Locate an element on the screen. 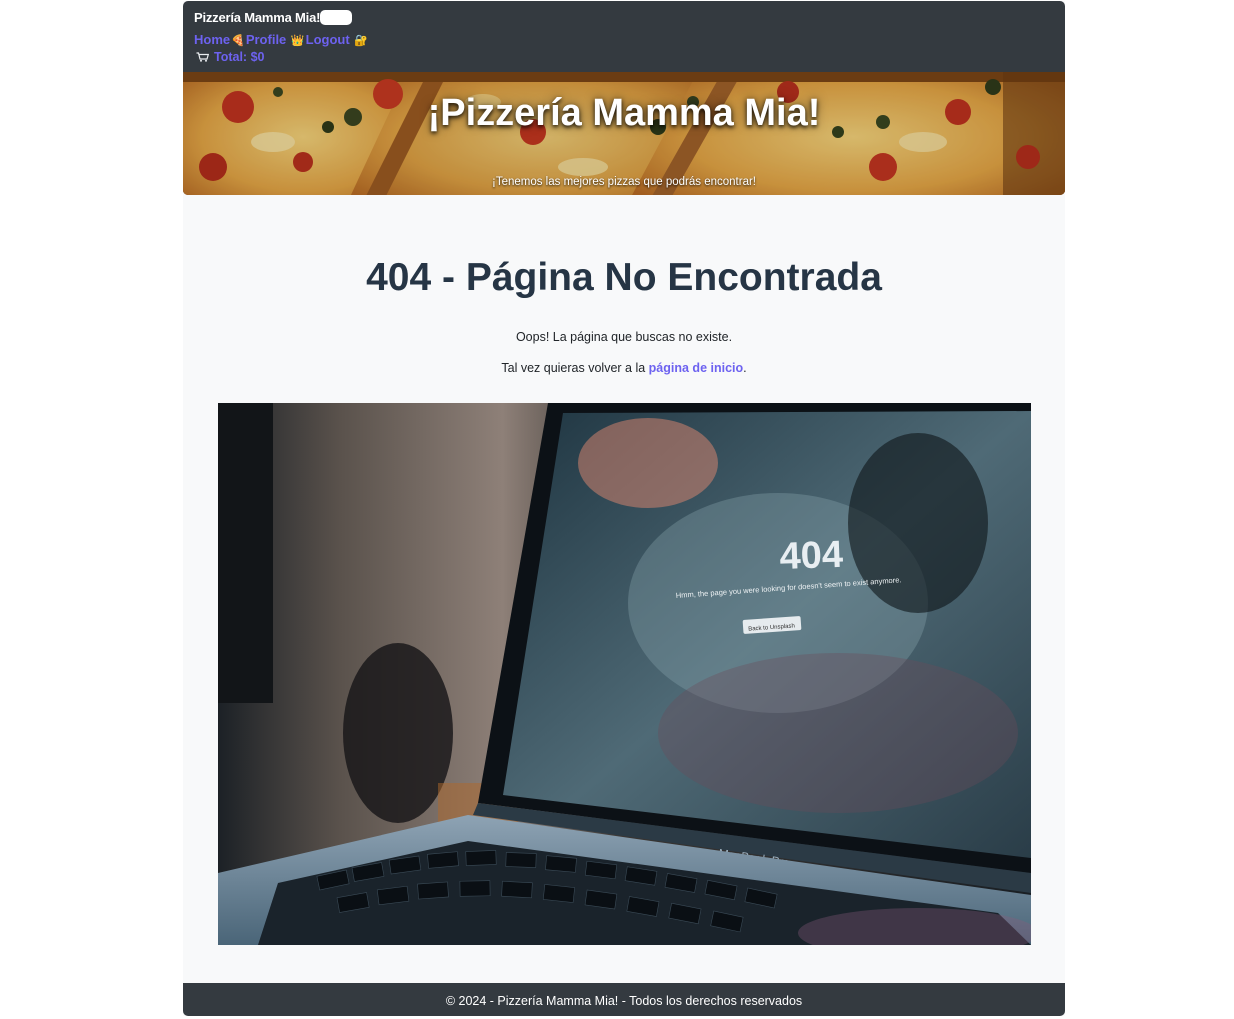  brand-badge is located at coordinates (336, 17).